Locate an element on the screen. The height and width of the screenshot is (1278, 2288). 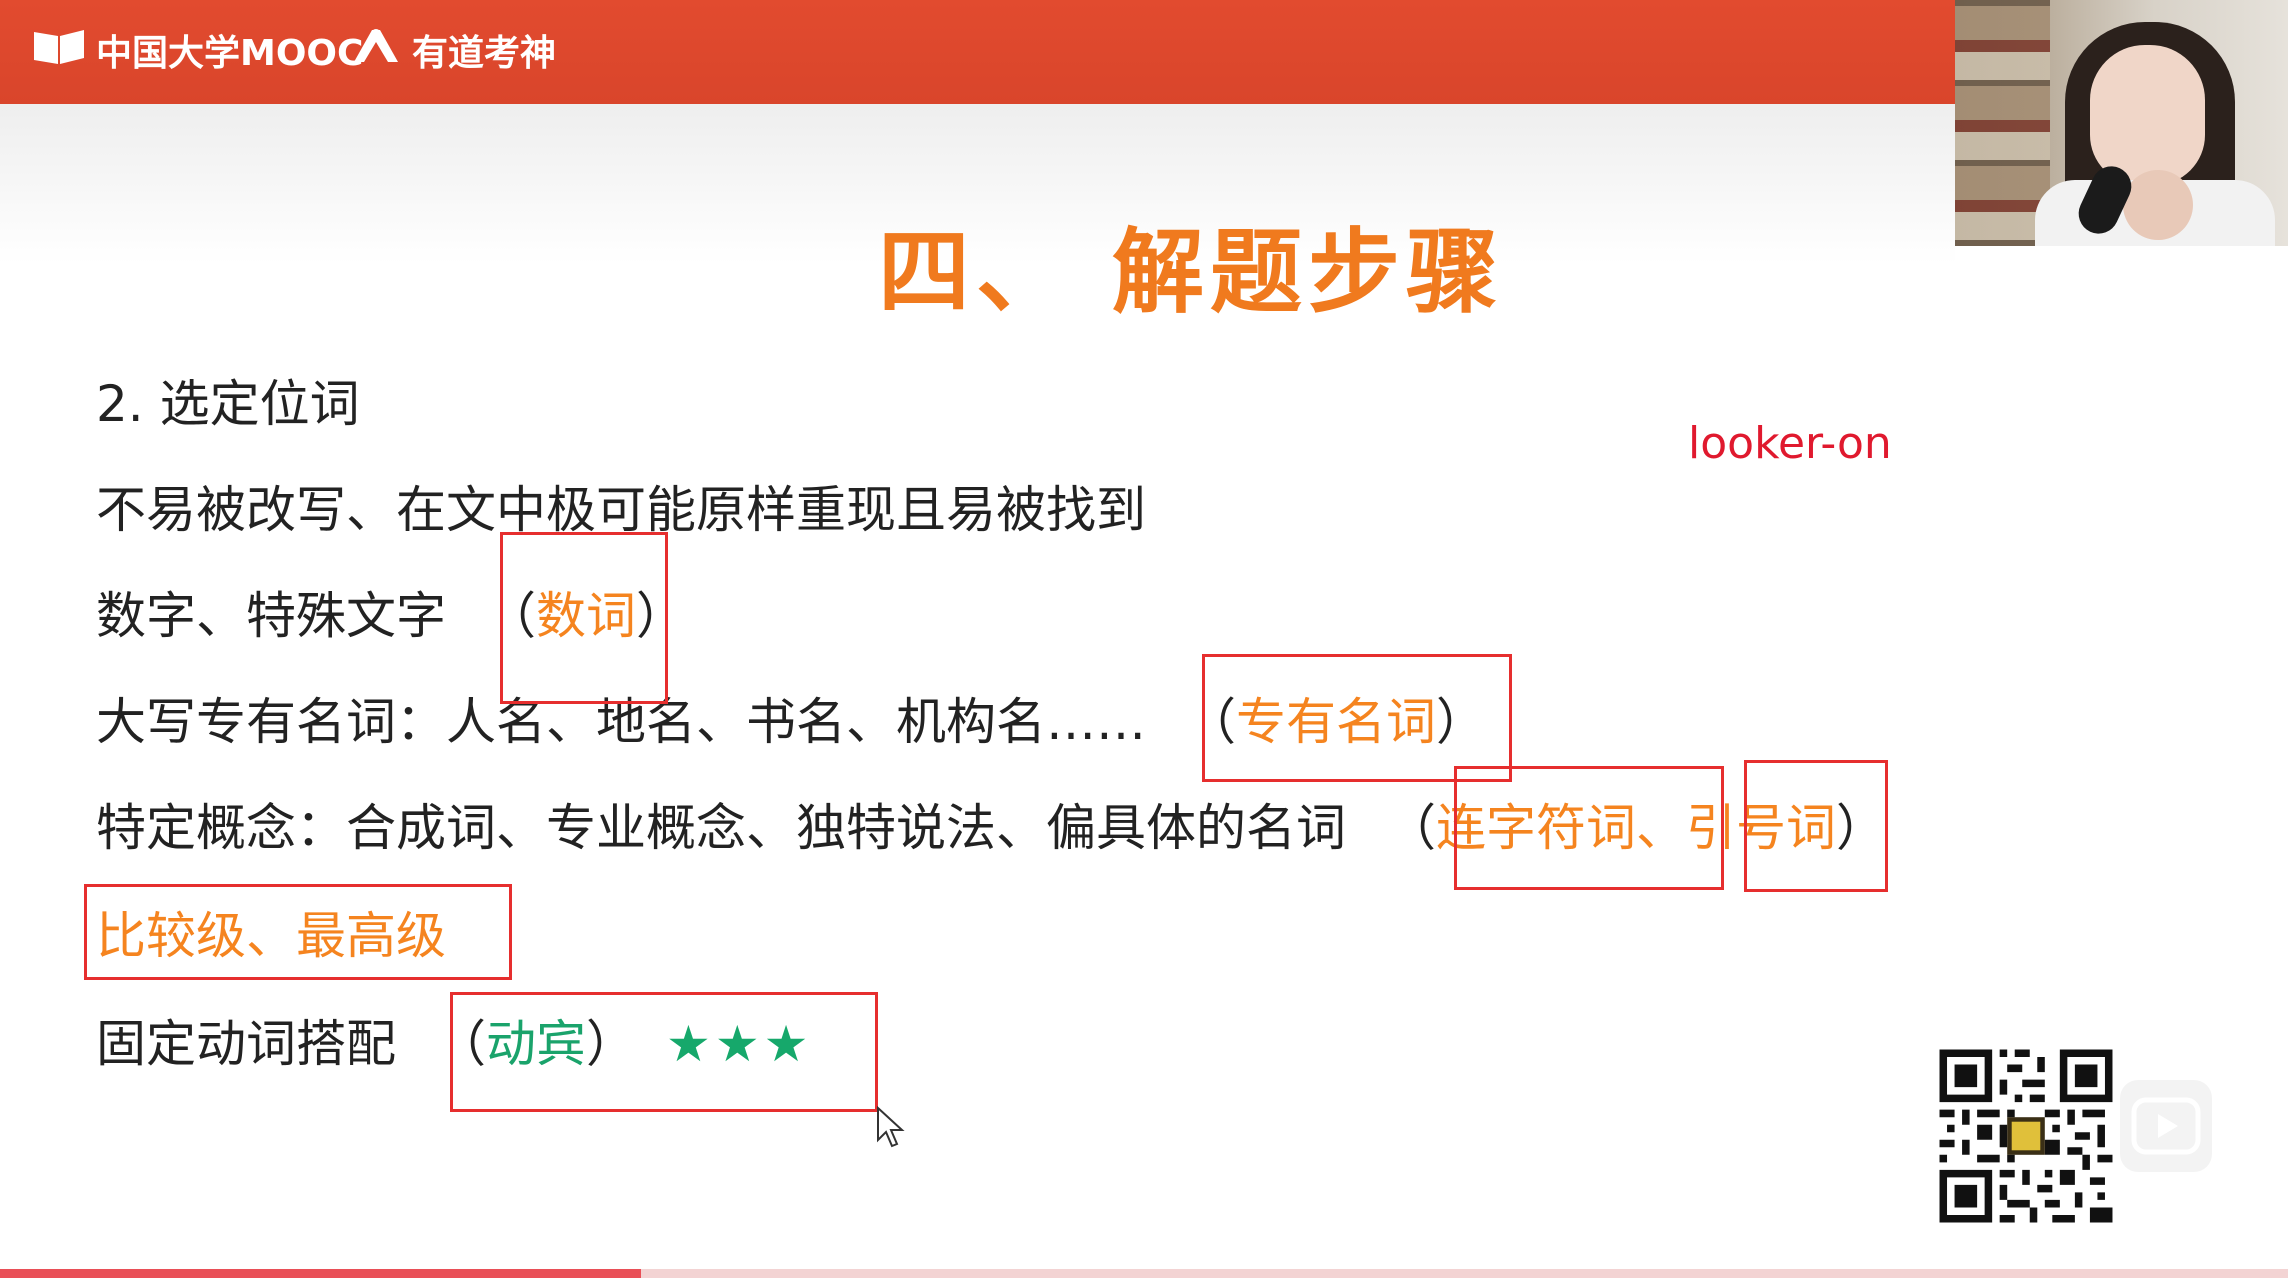
numbers-text: 数字、特殊文字 is located at coordinates (271, 616).